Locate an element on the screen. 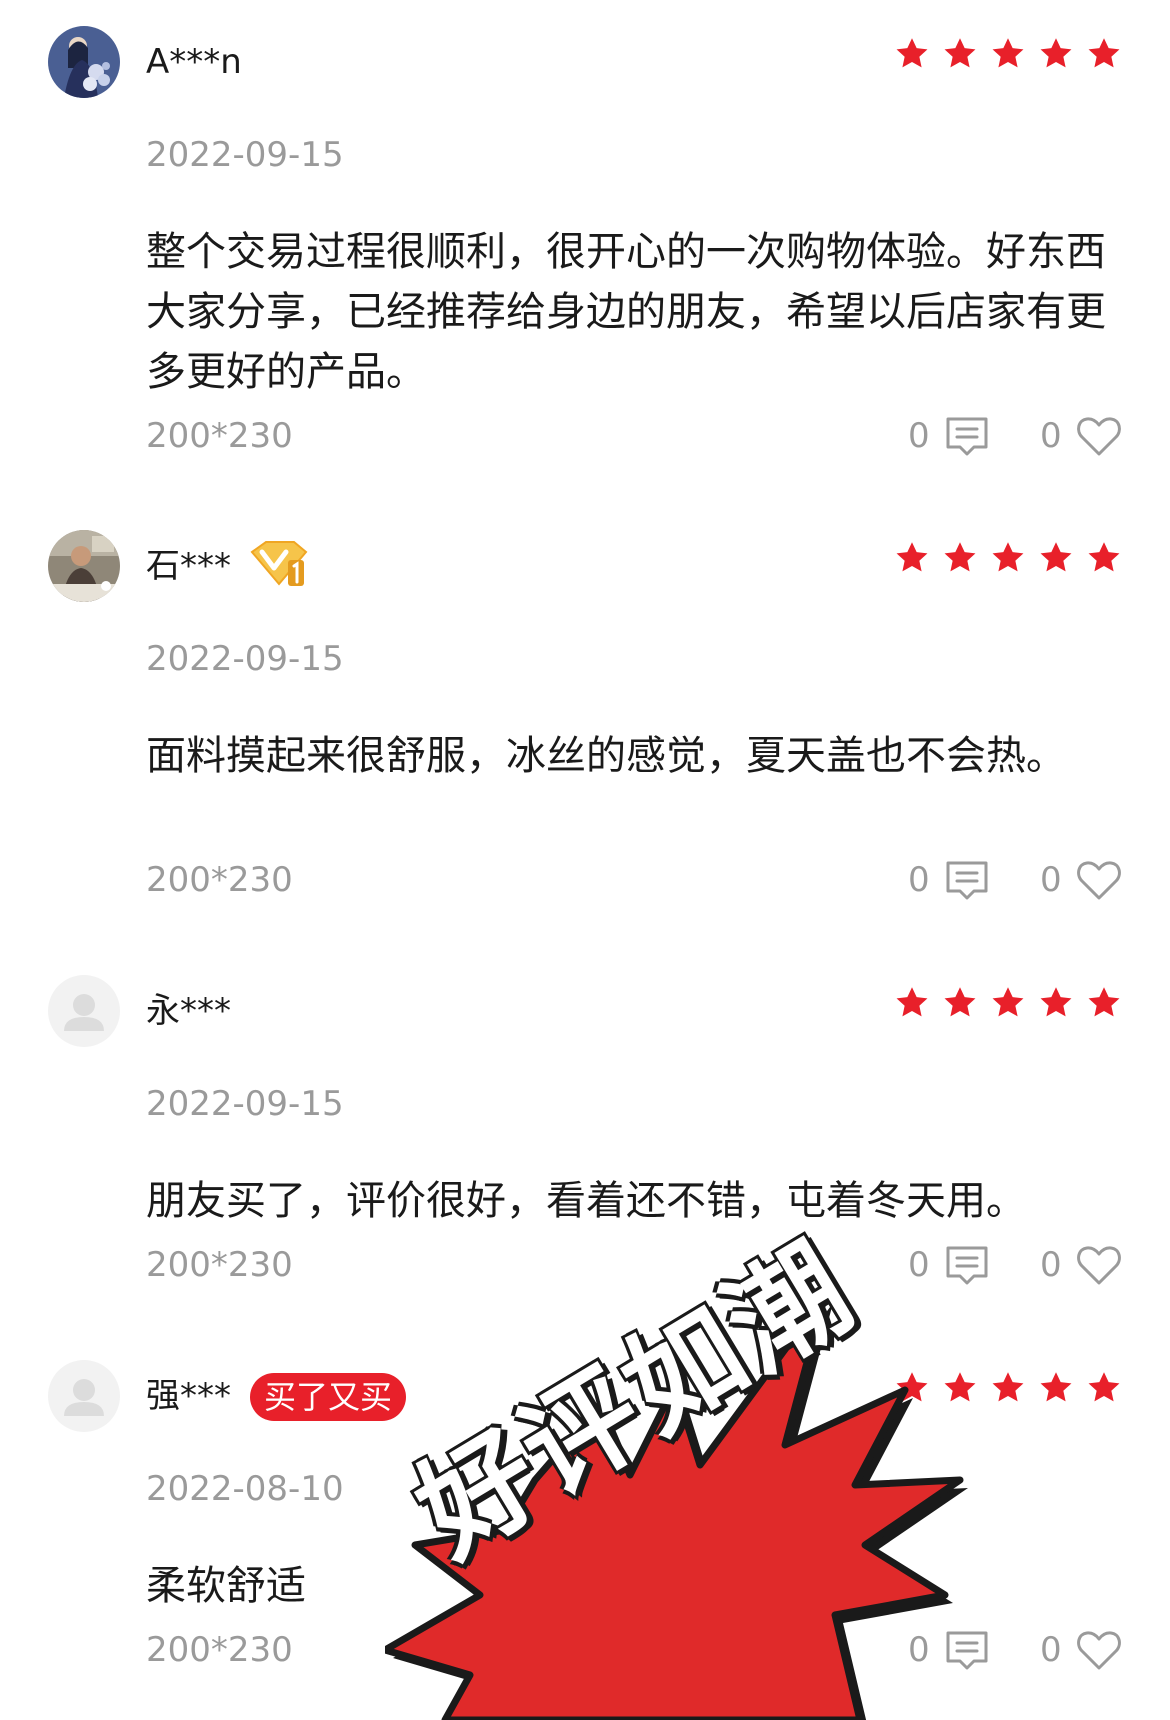  review-text: 朋友买了，评价很好，看着还不错，屯着冬天用。 is located at coordinates (586, 1201).